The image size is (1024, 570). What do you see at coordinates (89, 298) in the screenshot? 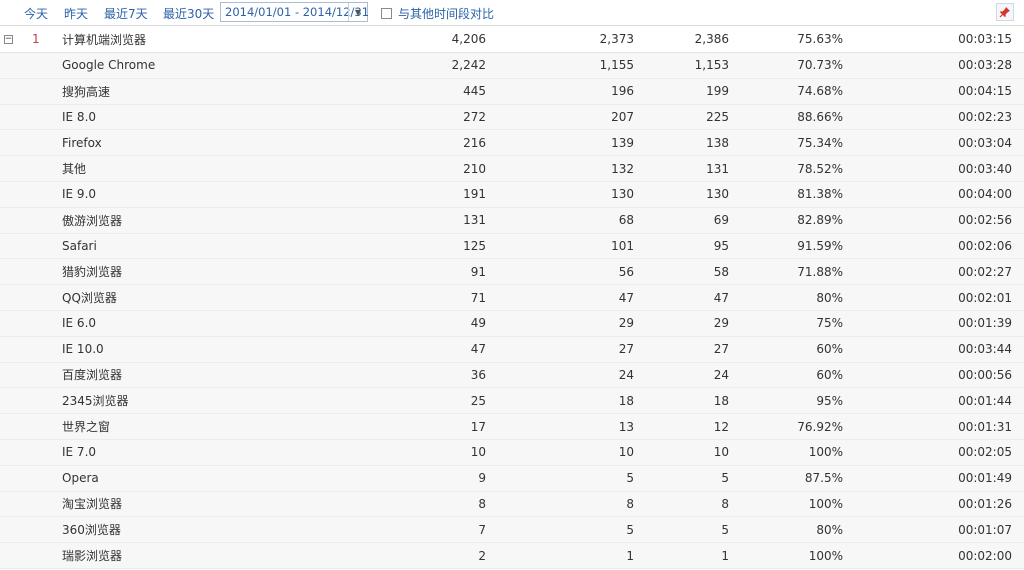
I see `browser-name: QQ浏览器` at bounding box center [89, 298].